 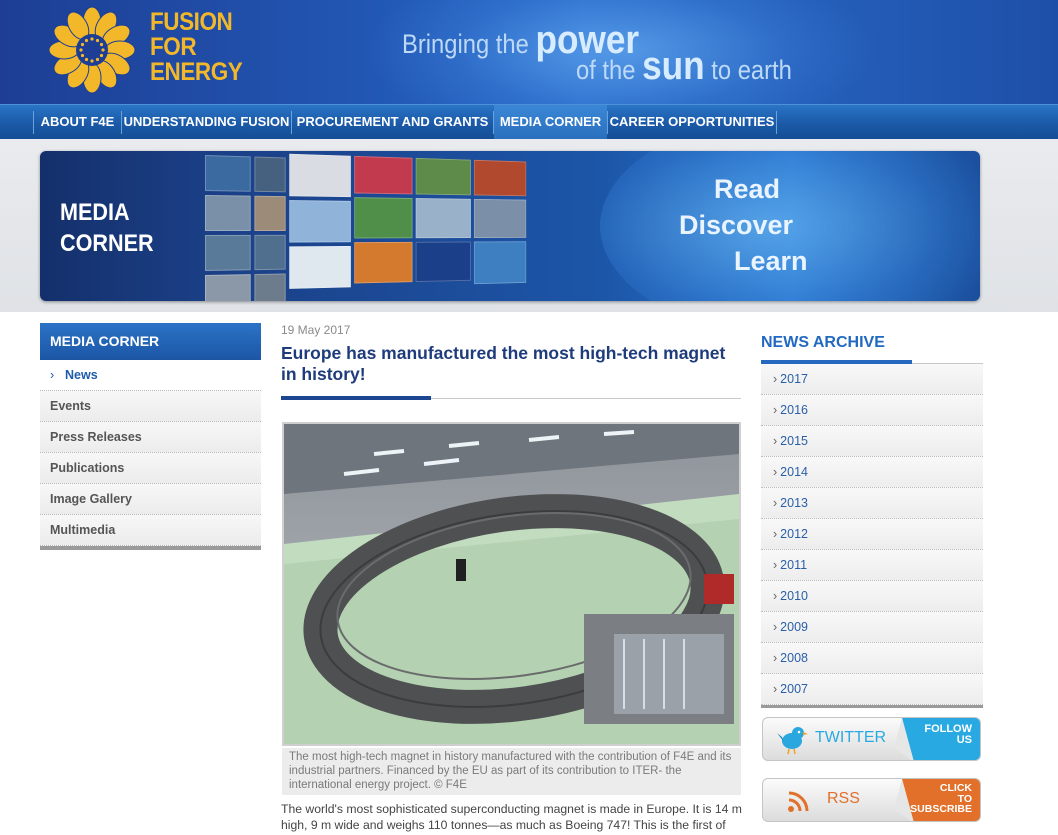 What do you see at coordinates (107, 228) in the screenshot?
I see `banner-title: MEDIA CORNER` at bounding box center [107, 228].